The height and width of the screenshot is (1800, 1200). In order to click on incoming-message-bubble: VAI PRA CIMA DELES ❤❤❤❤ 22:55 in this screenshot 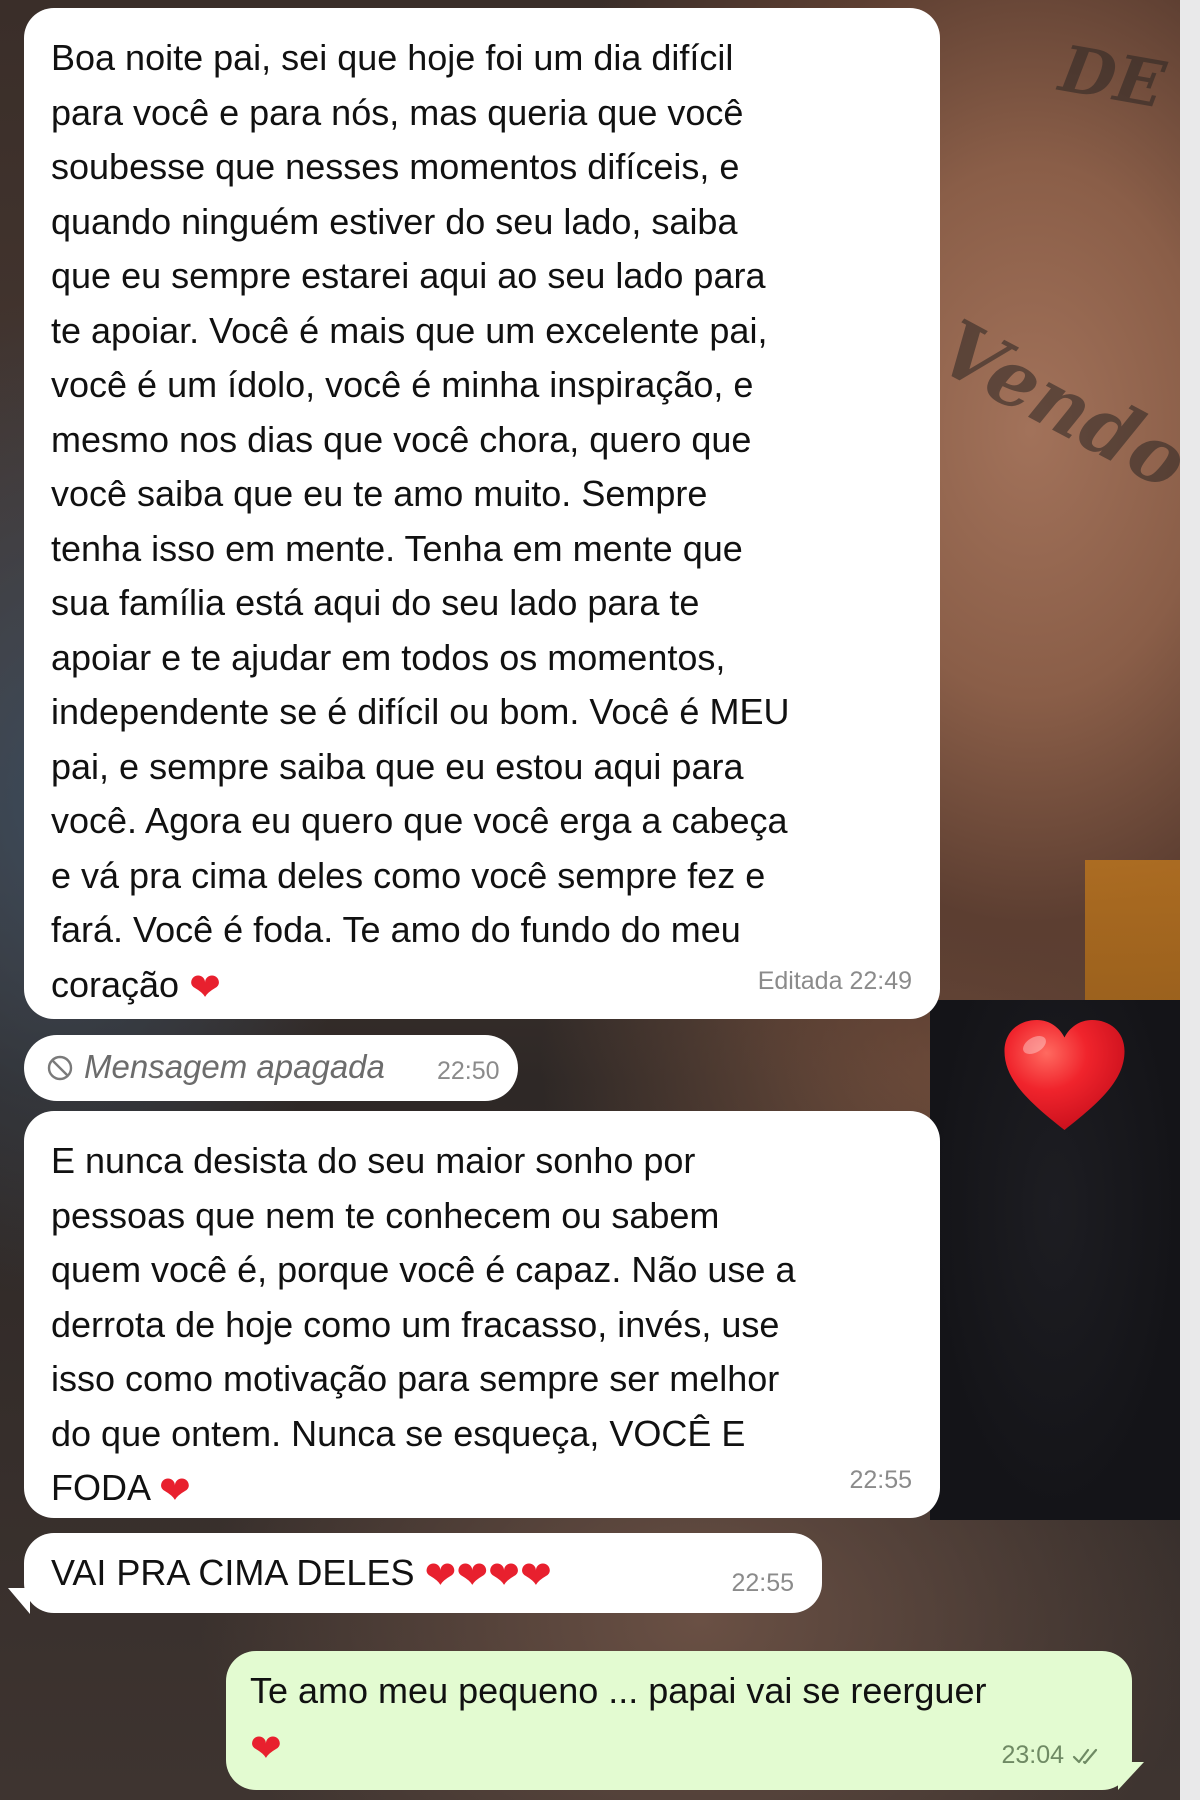, I will do `click(423, 1573)`.